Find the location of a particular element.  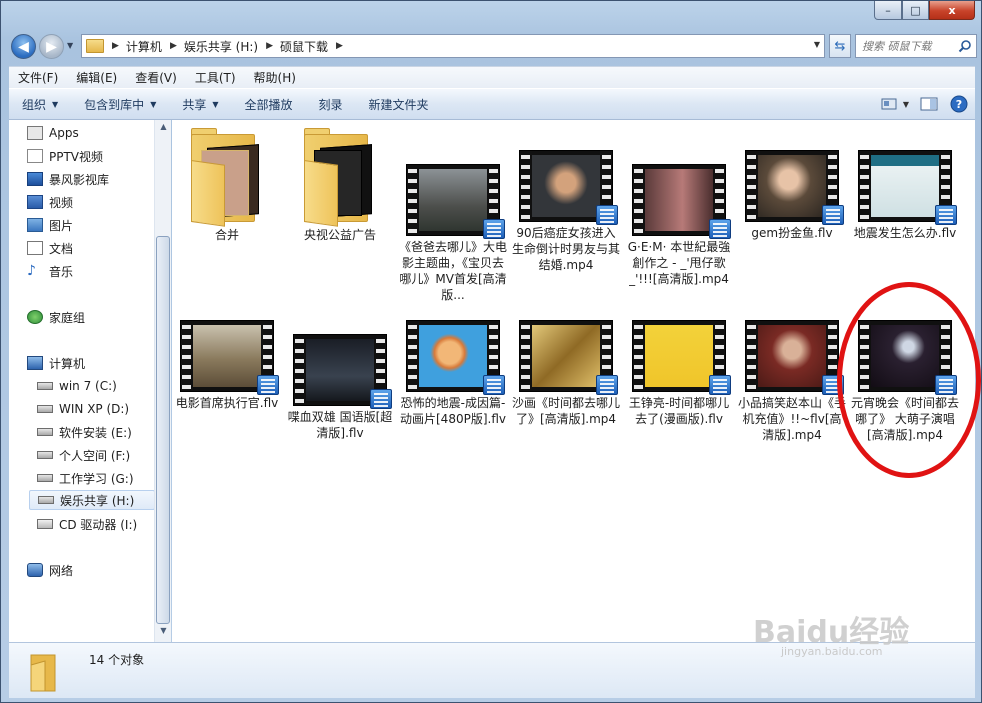

file-item: 喋血双雄 国语版[超清版].flv is located at coordinates (340, 387).